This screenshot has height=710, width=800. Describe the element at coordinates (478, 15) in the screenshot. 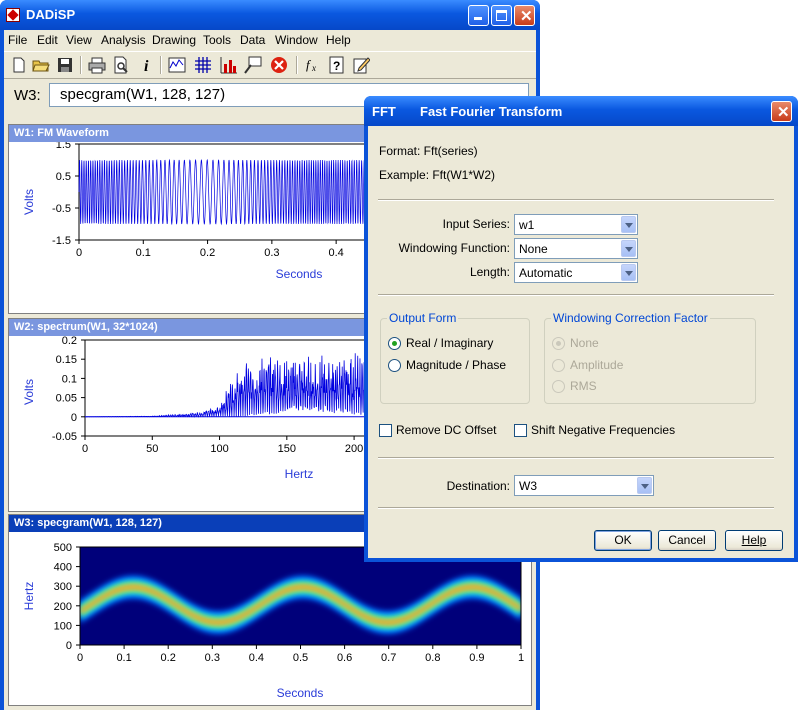

I see `minimize-button` at that location.